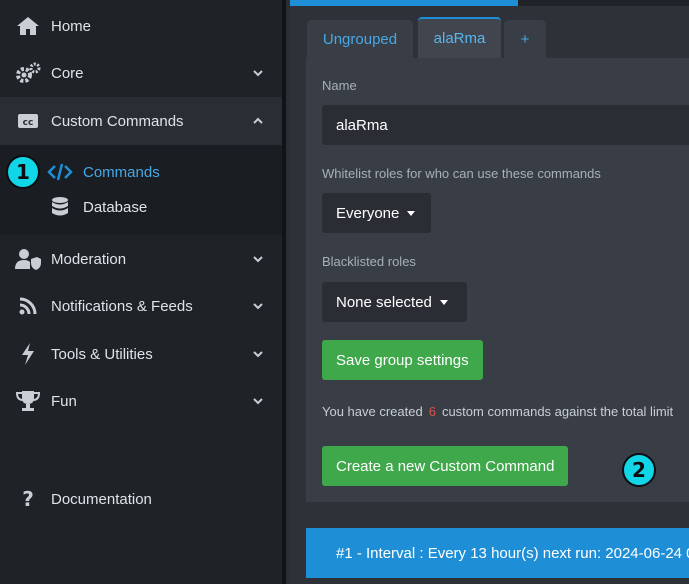 This screenshot has height=584, width=689. I want to click on code-icon, so click(60, 172).